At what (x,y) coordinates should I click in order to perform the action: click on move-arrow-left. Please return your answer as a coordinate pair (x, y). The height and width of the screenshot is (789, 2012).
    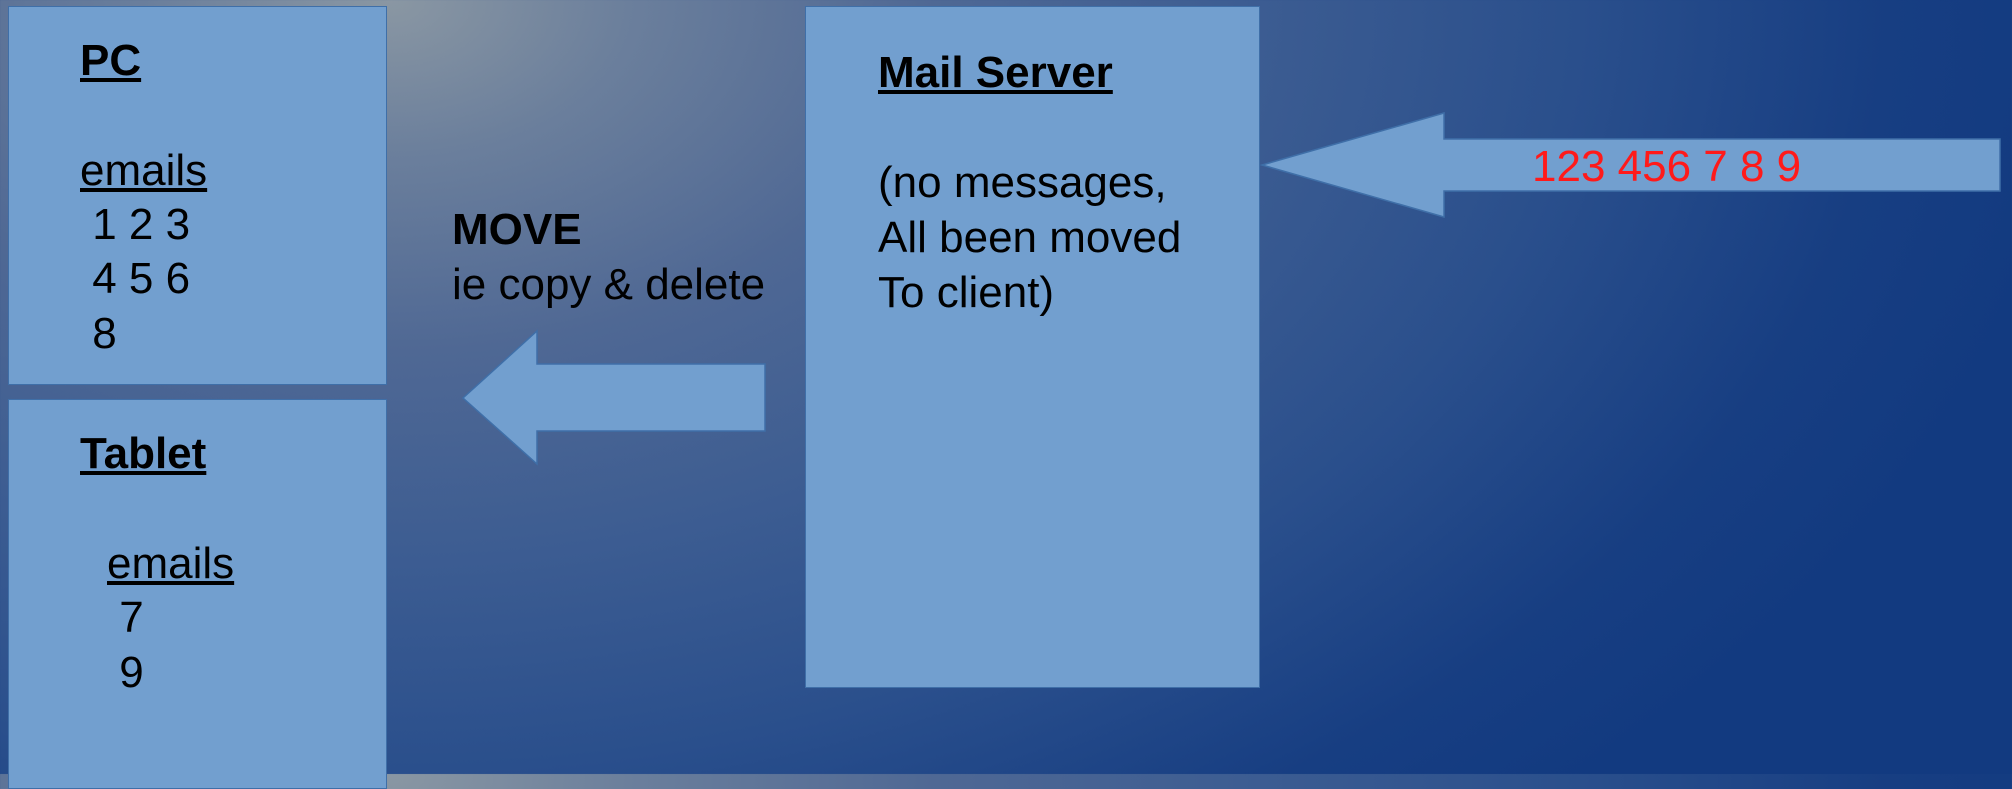
    Looking at the image, I should click on (613, 397).